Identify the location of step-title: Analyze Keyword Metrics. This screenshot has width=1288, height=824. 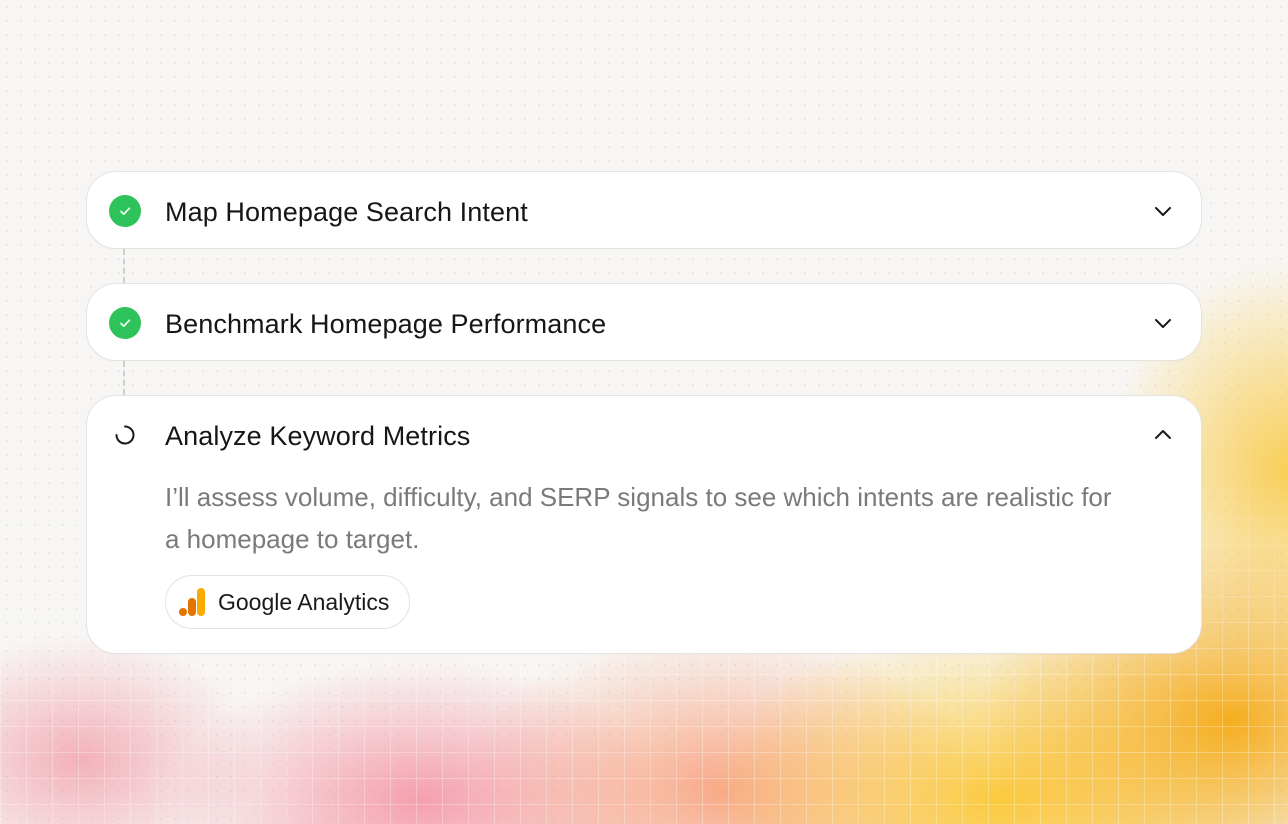
(318, 436).